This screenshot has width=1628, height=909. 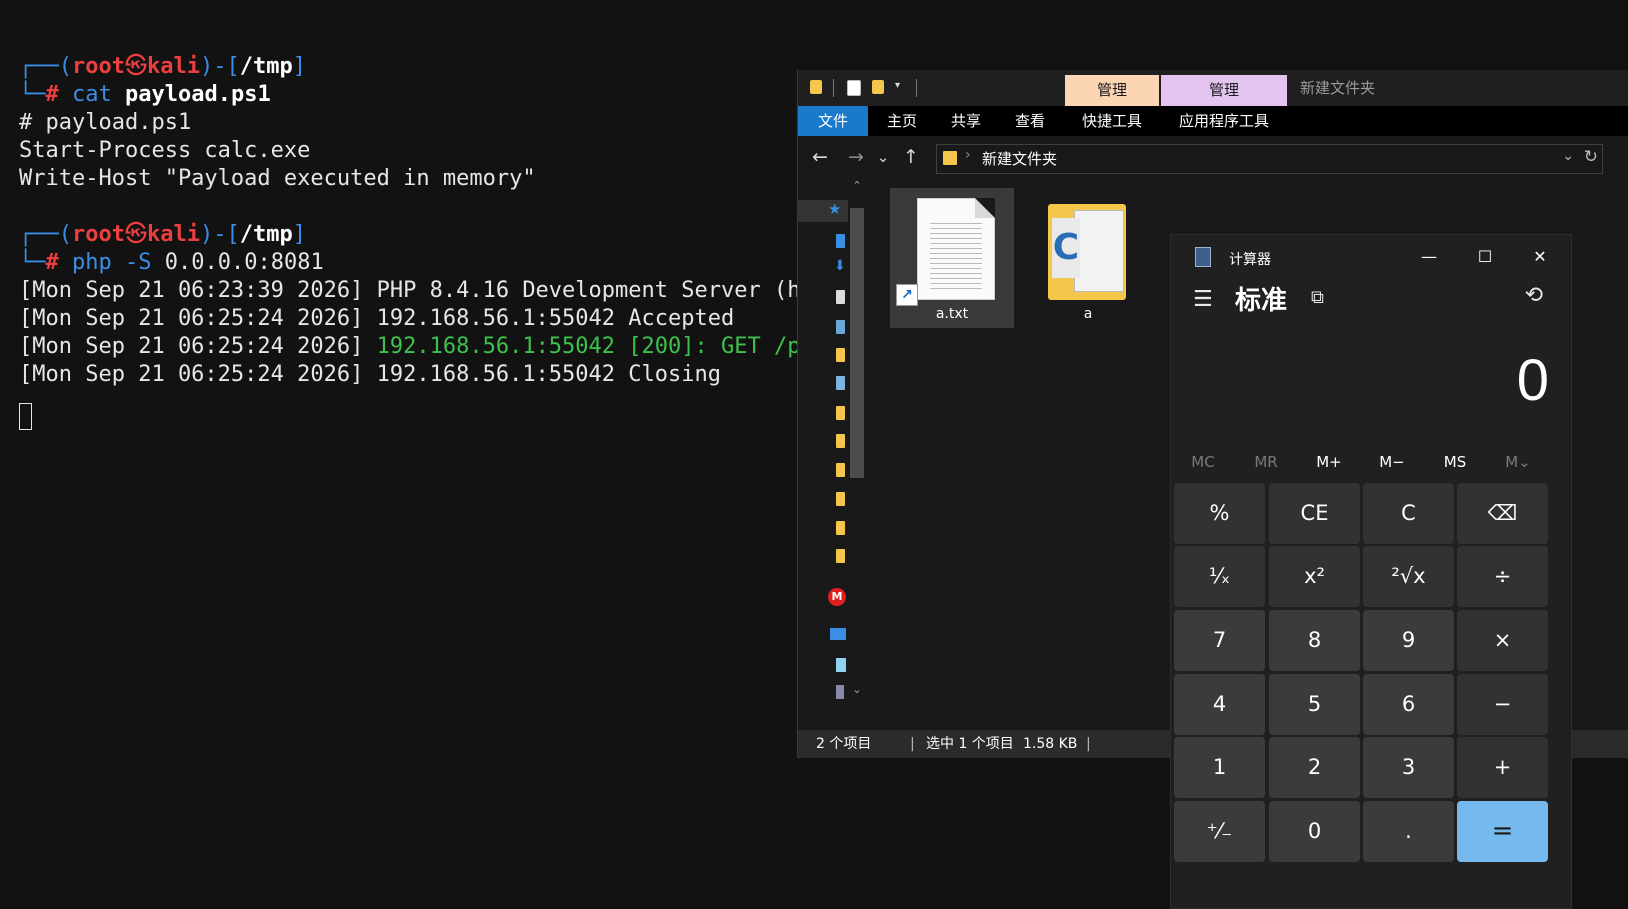 I want to click on nav-scrollbar-thumb, so click(x=857, y=343).